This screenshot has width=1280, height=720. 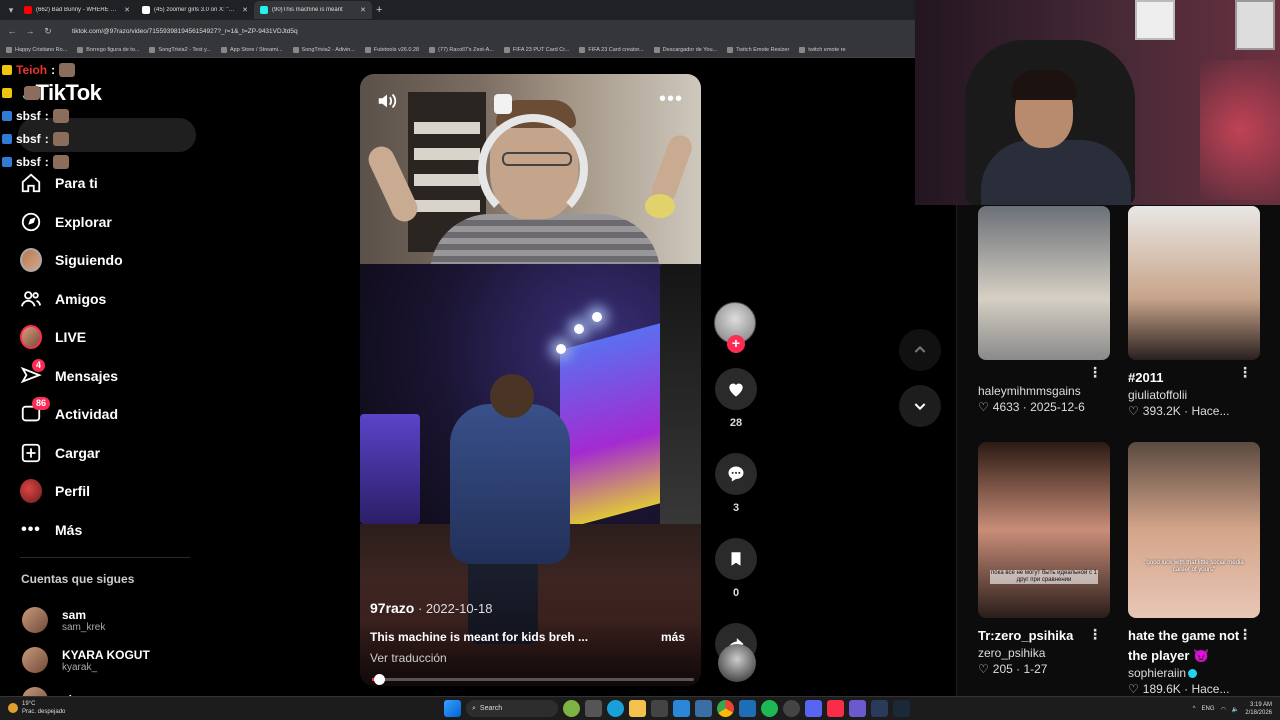 What do you see at coordinates (671, 99) in the screenshot?
I see `more-options-icon: •••` at bounding box center [671, 99].